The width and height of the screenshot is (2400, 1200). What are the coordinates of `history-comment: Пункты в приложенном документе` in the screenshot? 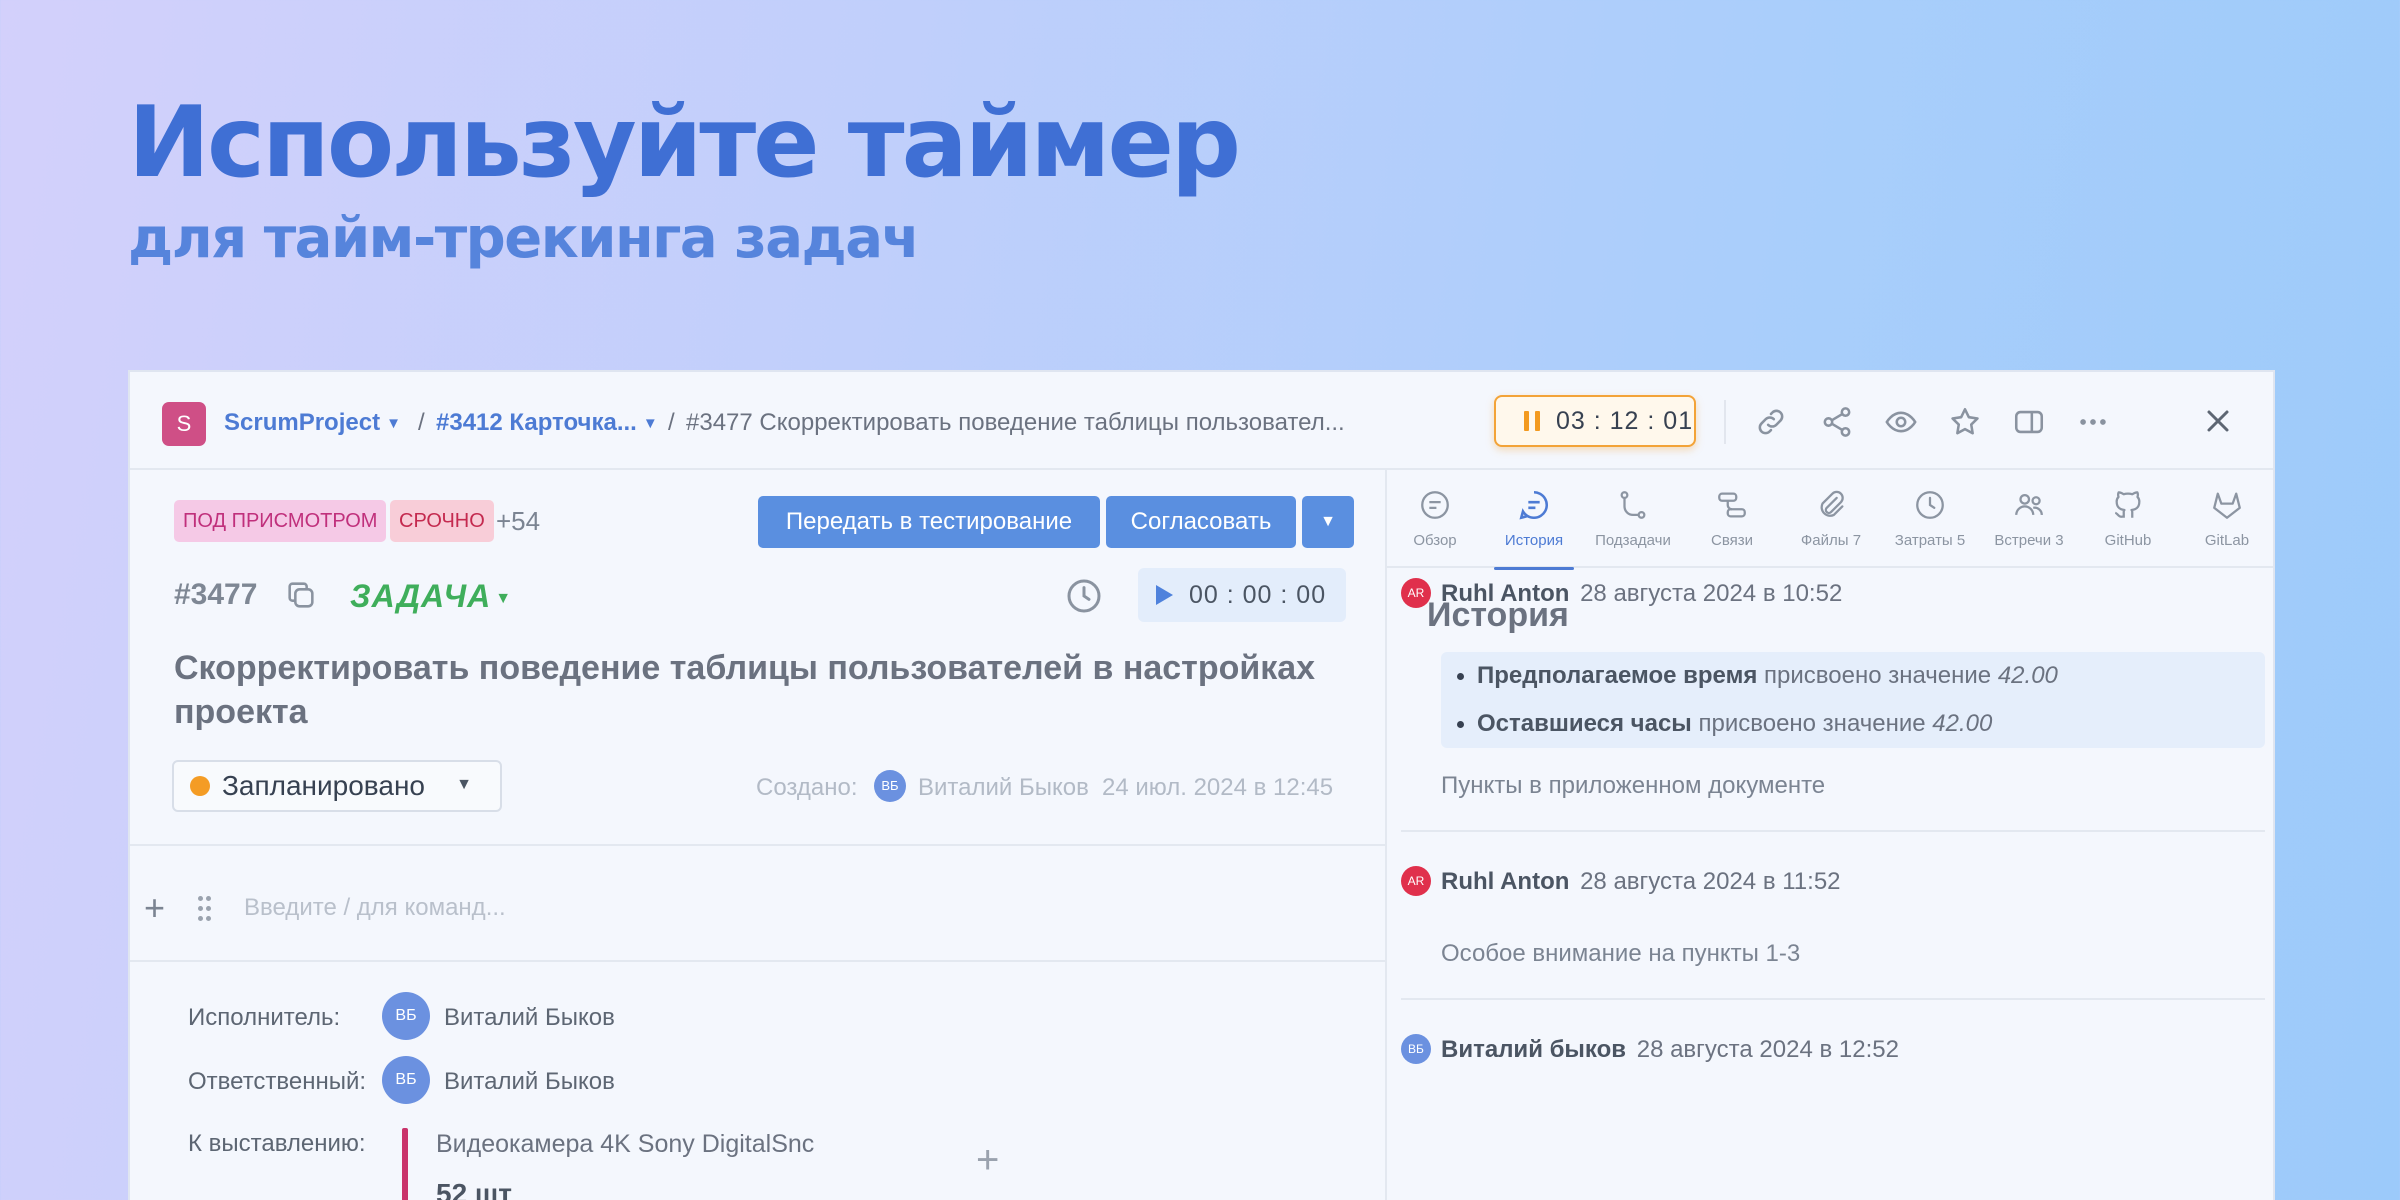 It's located at (1633, 785).